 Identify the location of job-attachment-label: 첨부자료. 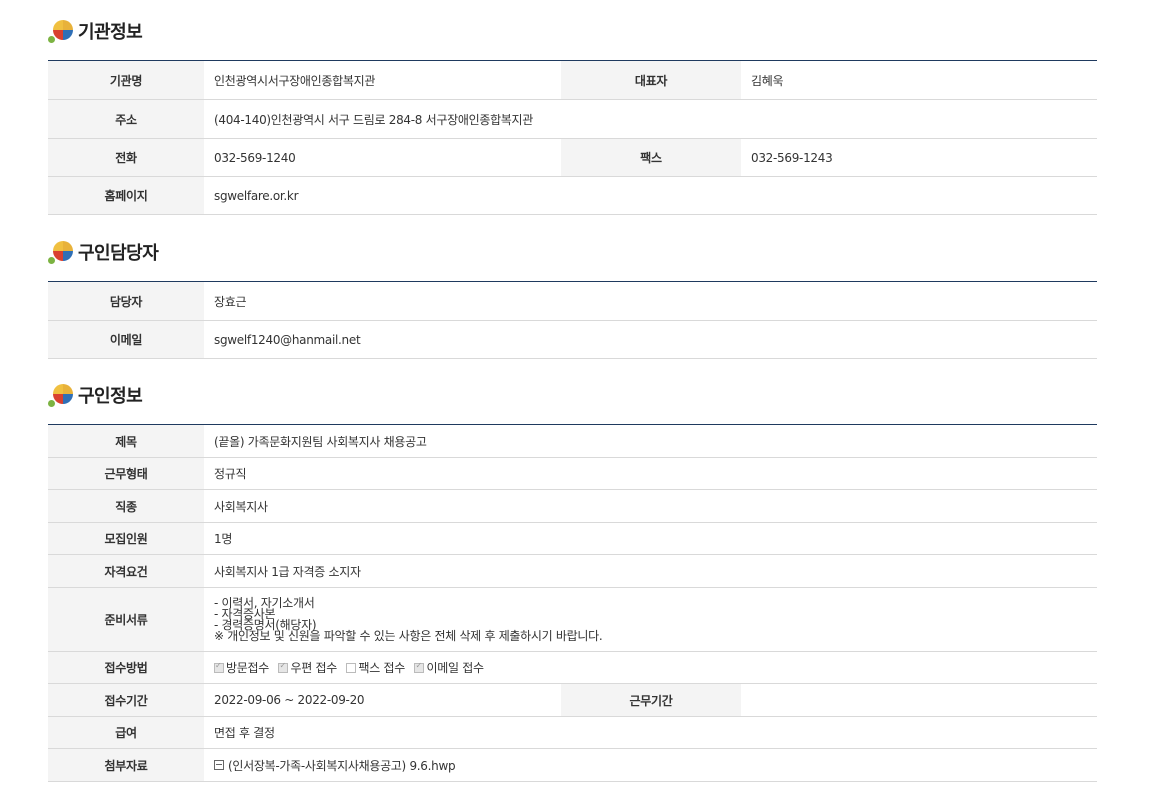
(126, 765).